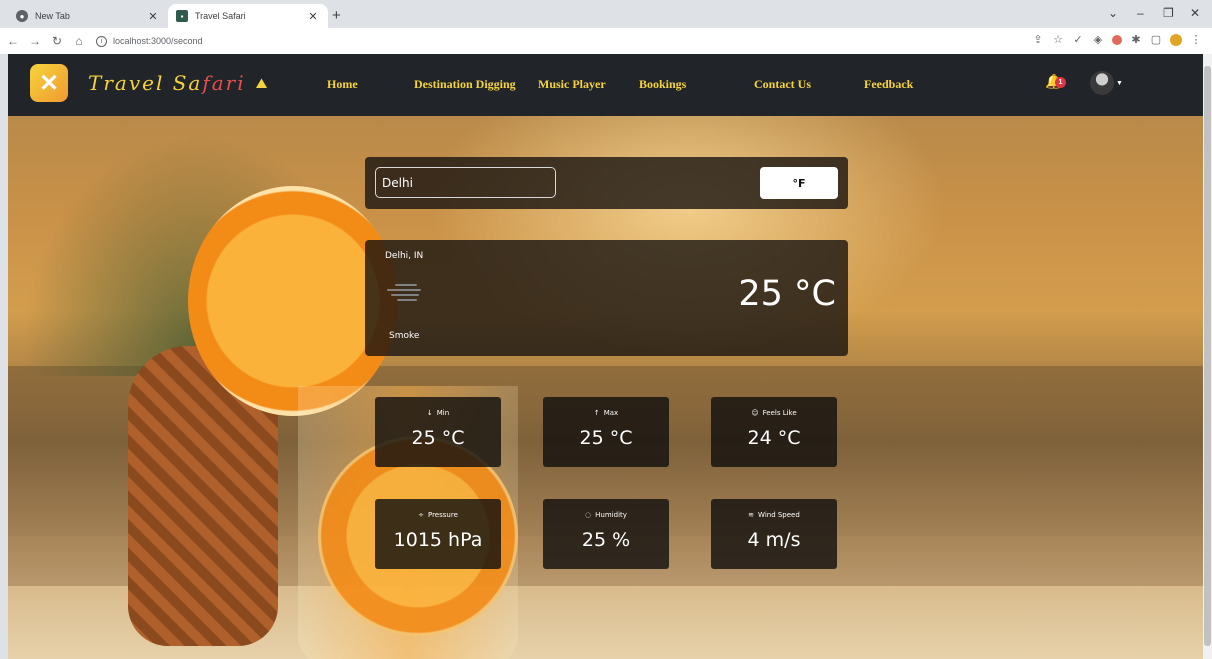 The width and height of the screenshot is (1212, 659). Describe the element at coordinates (606, 183) in the screenshot. I see `search-panel: °F` at that location.